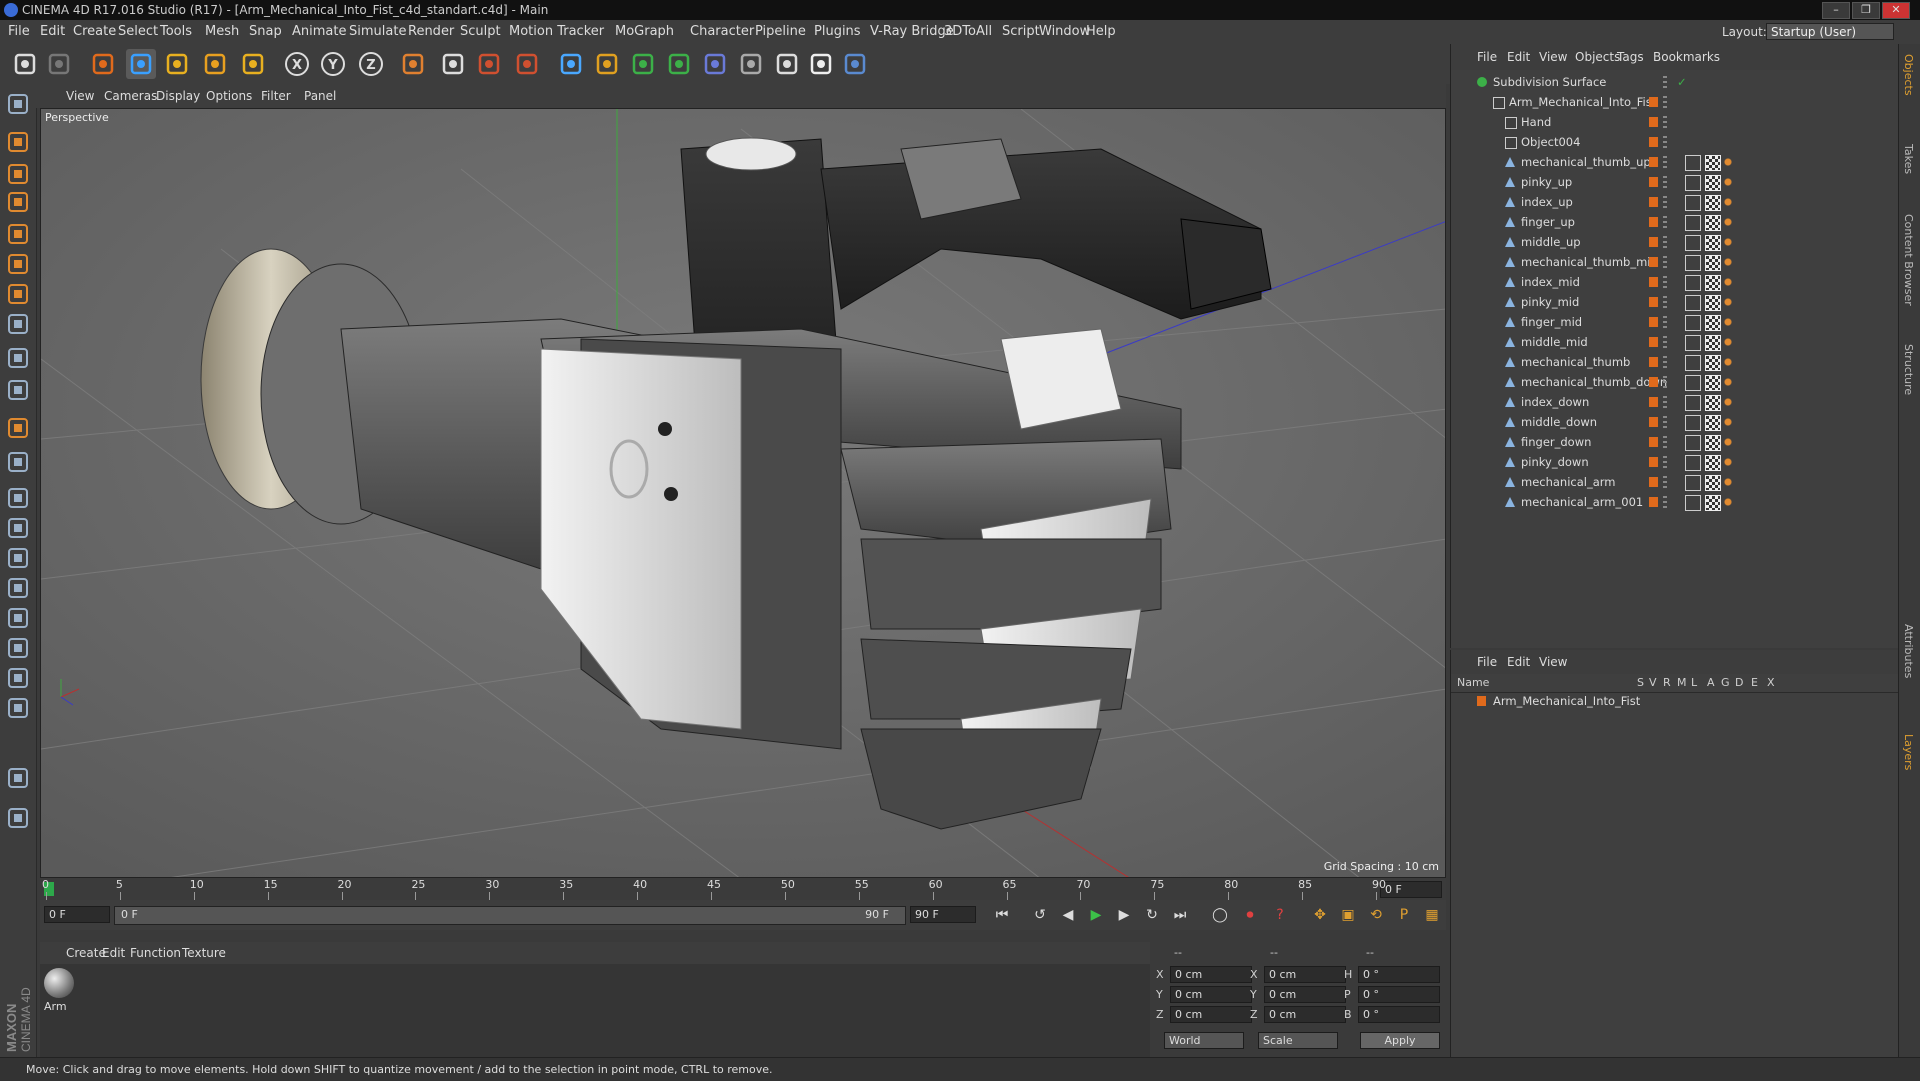  What do you see at coordinates (1473, 683) in the screenshot?
I see `layer-column-name: Name` at bounding box center [1473, 683].